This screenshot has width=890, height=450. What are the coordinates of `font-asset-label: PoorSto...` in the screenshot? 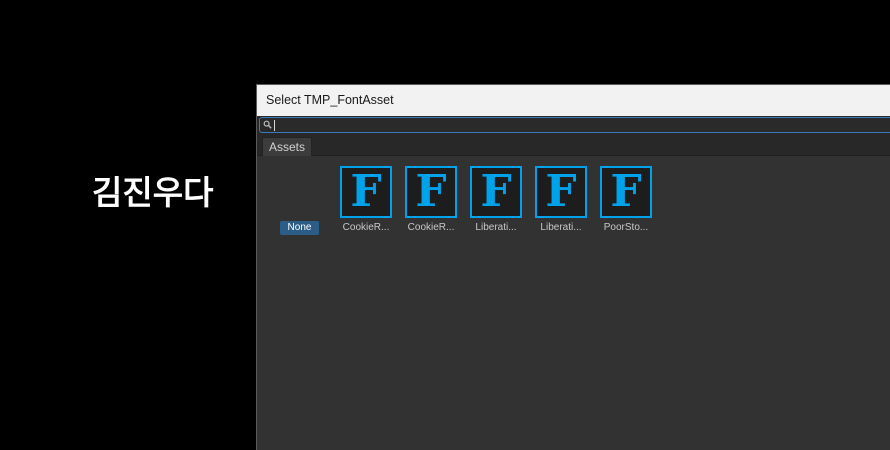 It's located at (626, 227).